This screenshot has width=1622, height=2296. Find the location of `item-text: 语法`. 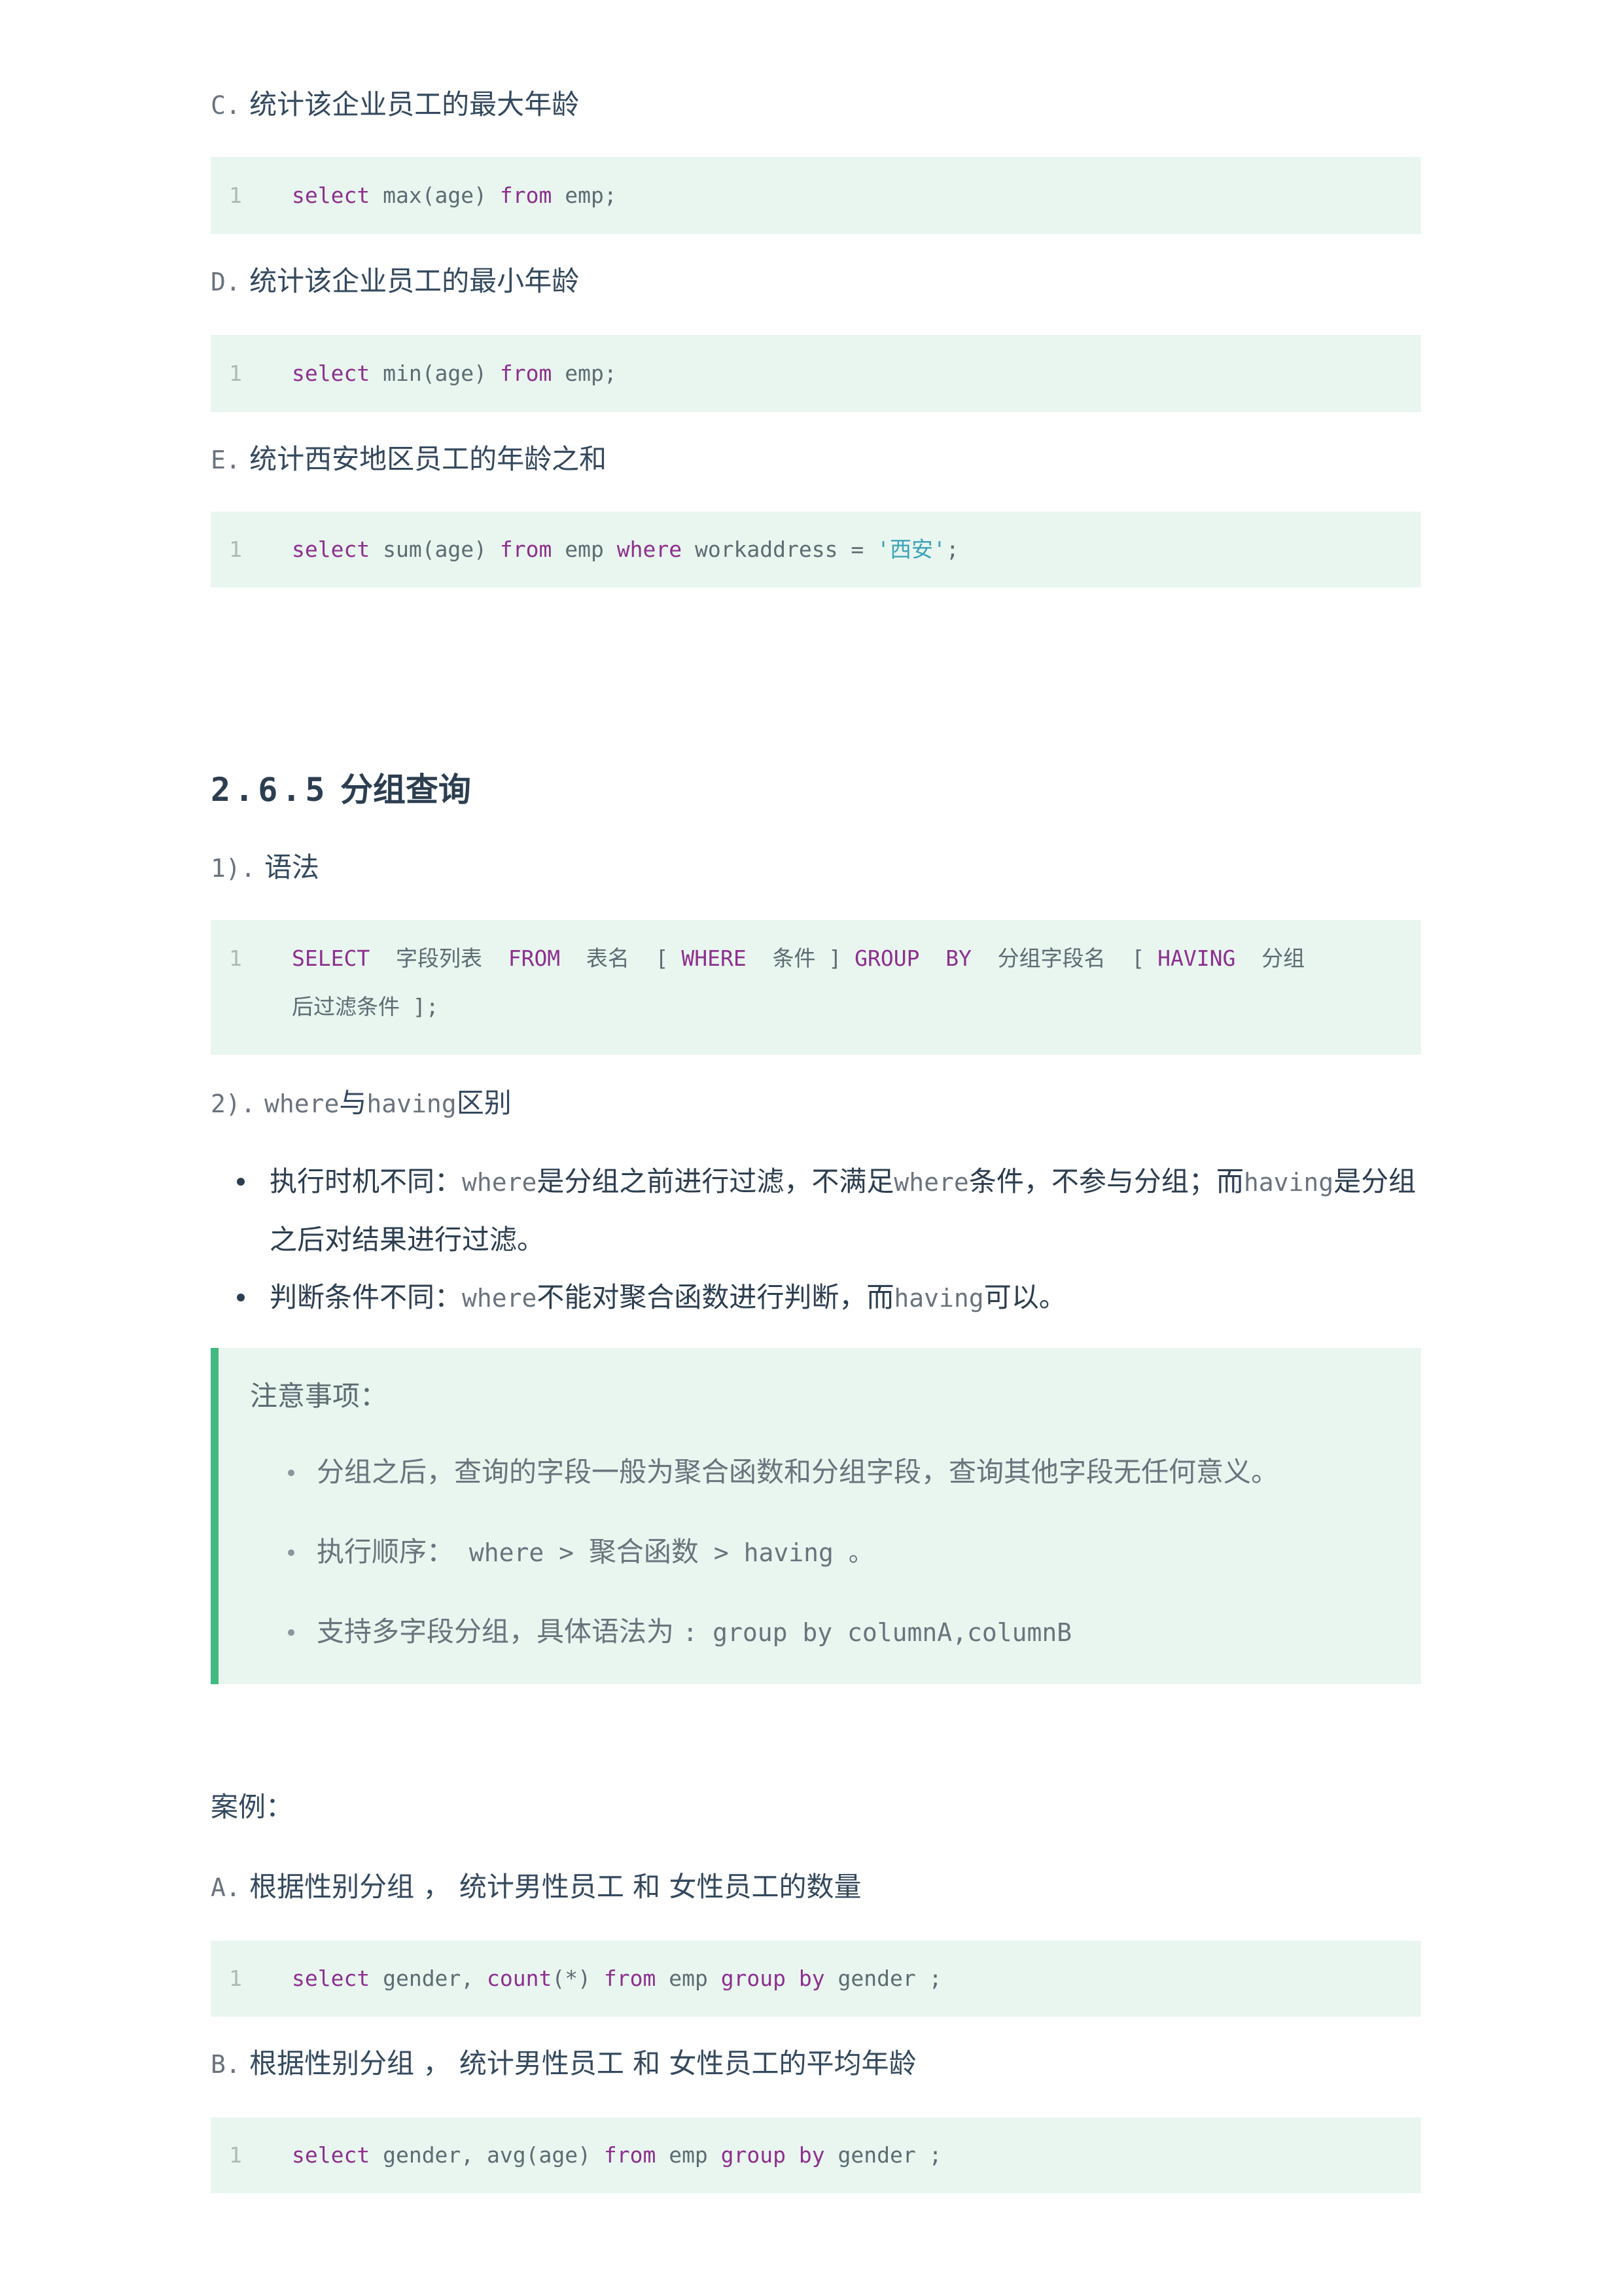

item-text: 语法 is located at coordinates (292, 867).